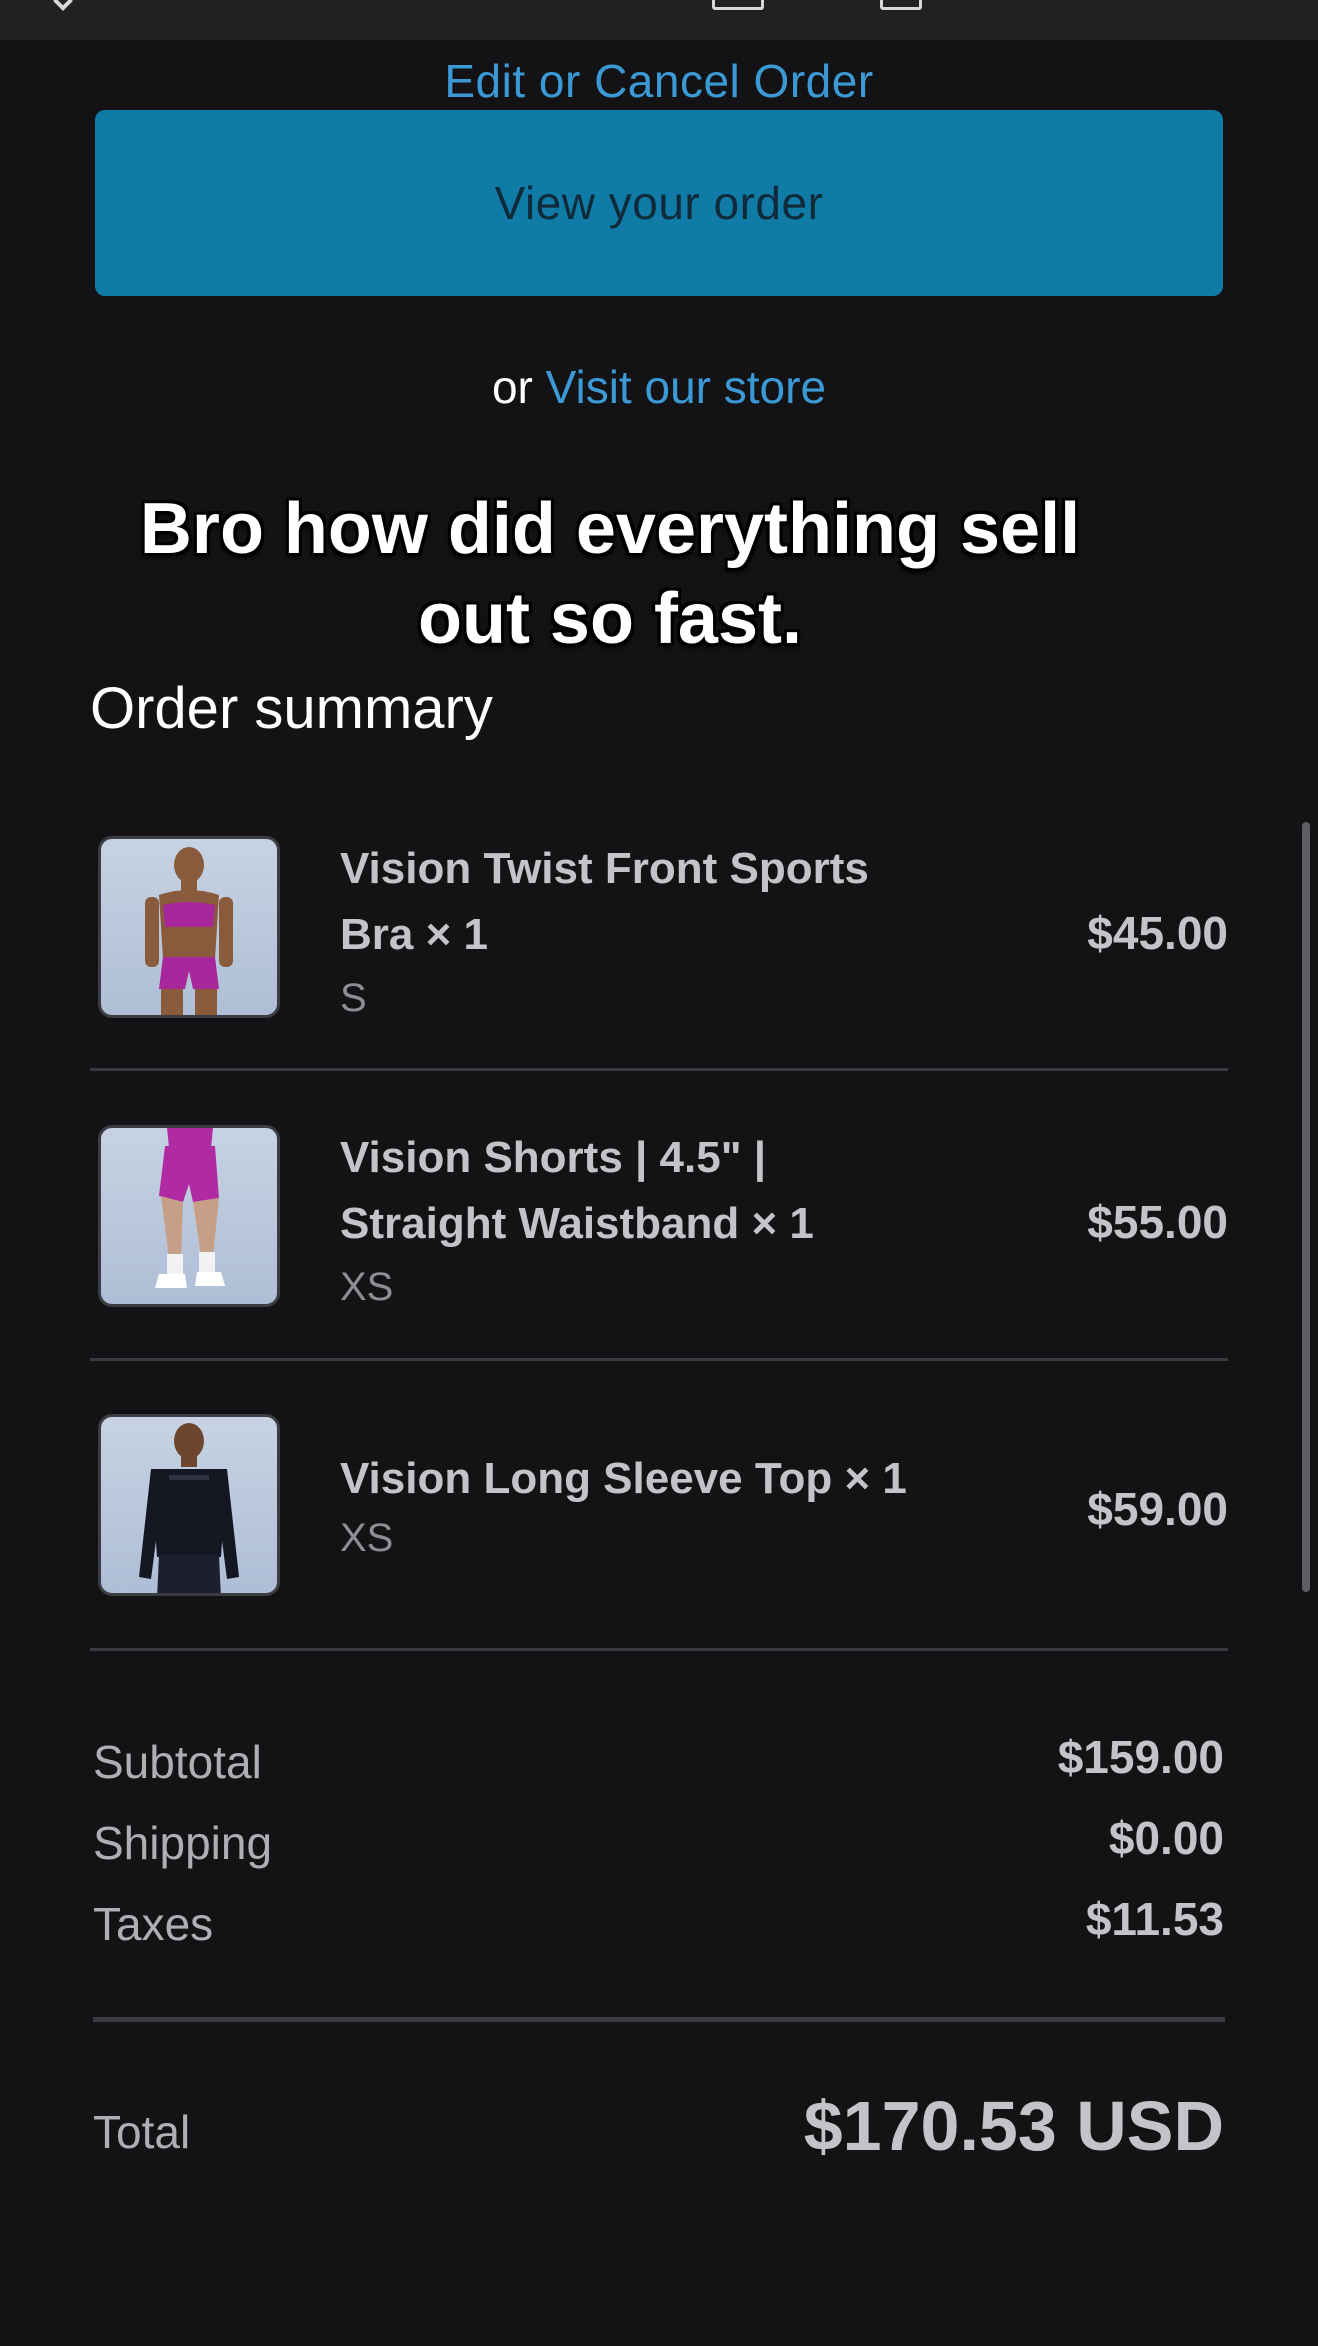 The width and height of the screenshot is (1318, 2346). Describe the element at coordinates (291, 708) in the screenshot. I see `order-summary-title: Order summary` at that location.